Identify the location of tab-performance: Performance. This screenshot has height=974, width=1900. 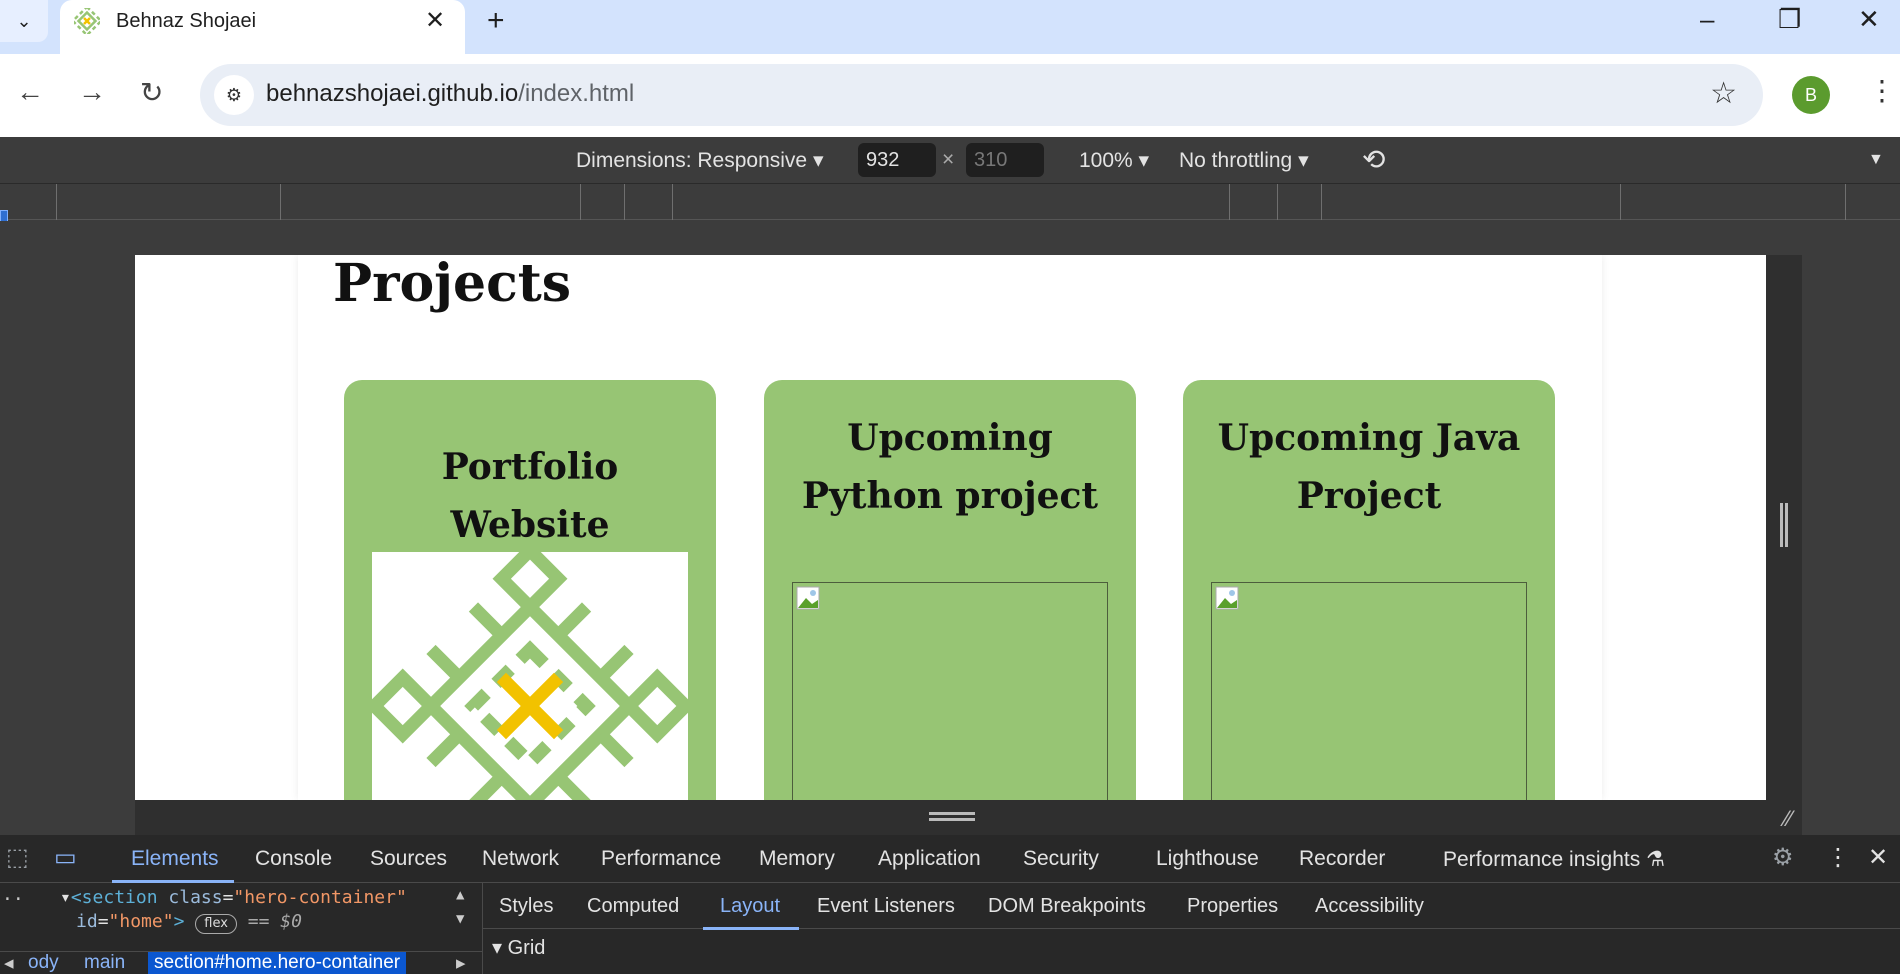
(661, 859).